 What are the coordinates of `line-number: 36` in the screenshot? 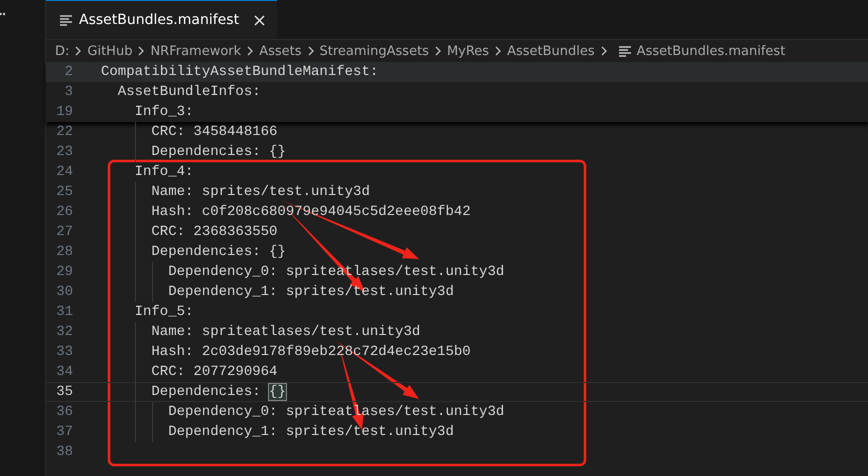 It's located at (64, 412).